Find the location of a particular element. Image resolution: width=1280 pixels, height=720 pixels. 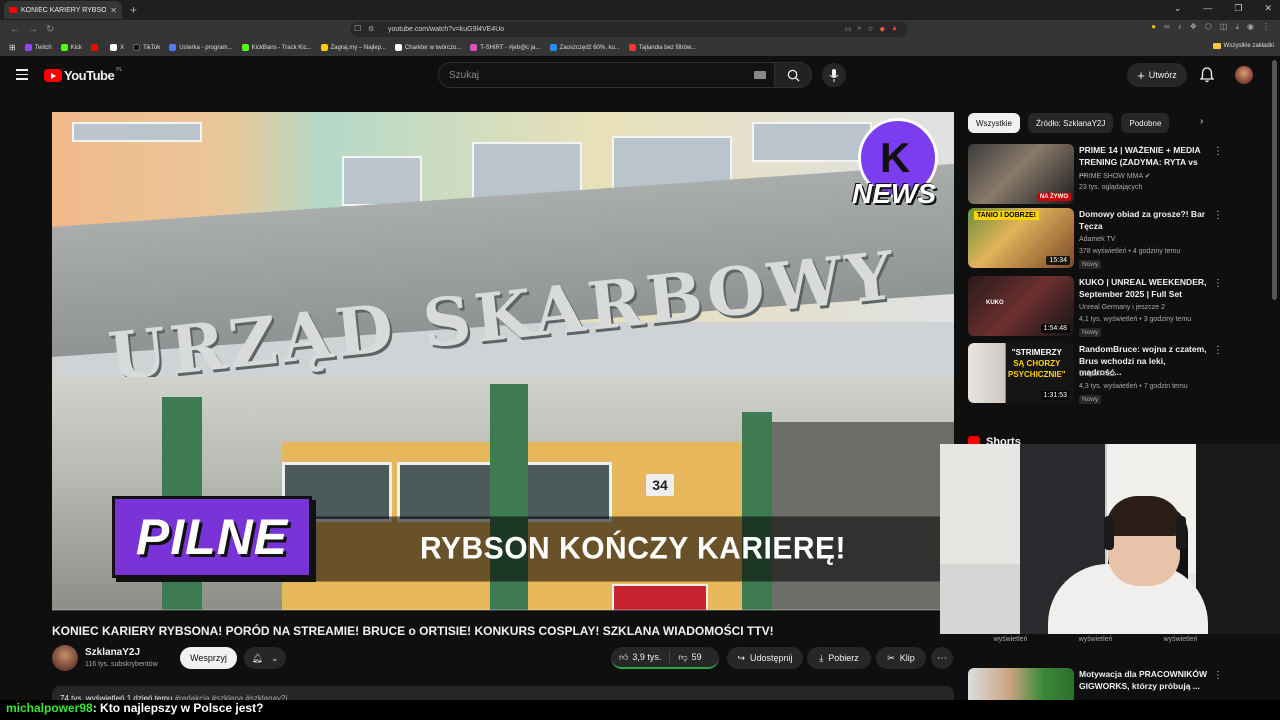

dislike-button: 👎︎ 59 is located at coordinates (689, 657).